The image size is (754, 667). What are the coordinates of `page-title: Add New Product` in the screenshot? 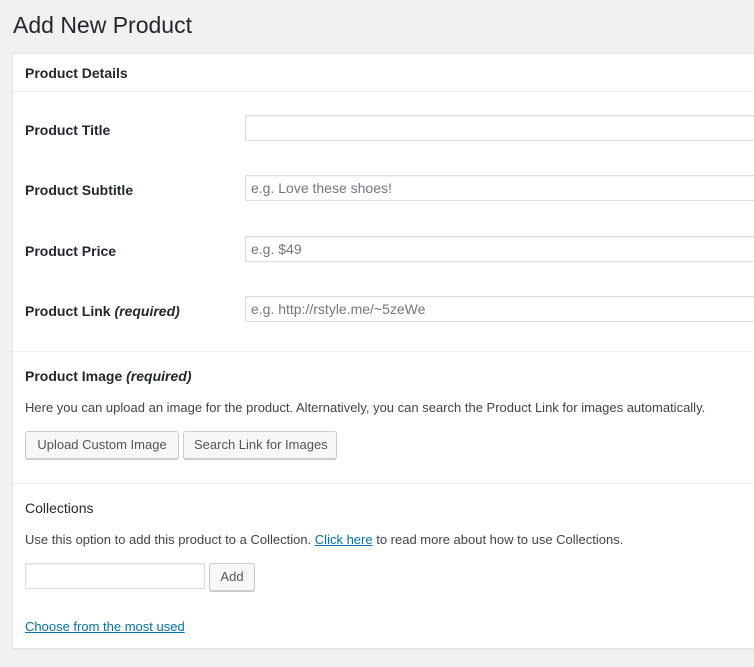 It's located at (102, 25).